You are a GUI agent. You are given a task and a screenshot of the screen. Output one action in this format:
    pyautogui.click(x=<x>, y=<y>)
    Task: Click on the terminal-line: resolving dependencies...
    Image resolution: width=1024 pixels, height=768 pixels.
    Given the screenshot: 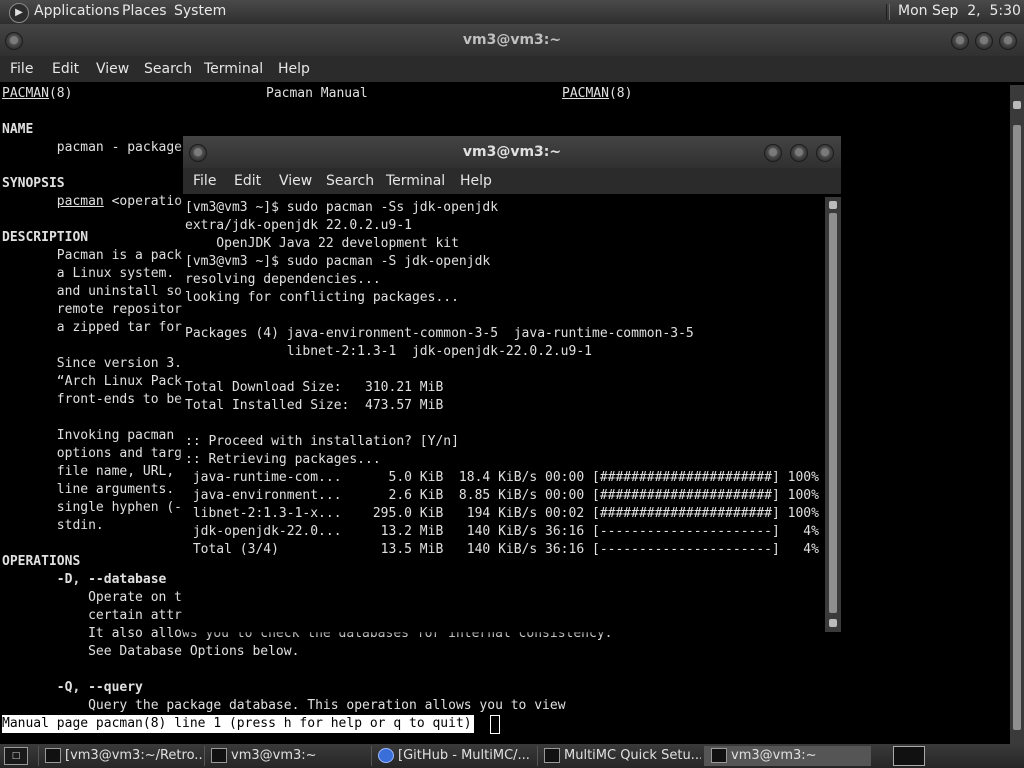 What is the action you would take?
    pyautogui.click(x=283, y=279)
    